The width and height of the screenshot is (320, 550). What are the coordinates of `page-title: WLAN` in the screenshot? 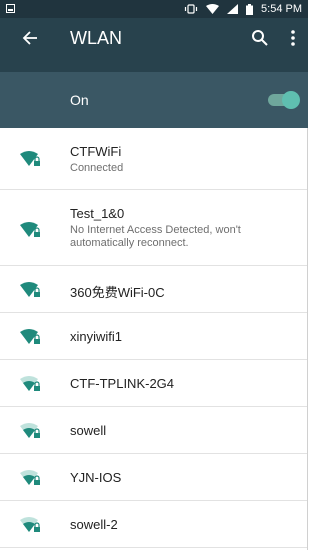 It's located at (96, 38).